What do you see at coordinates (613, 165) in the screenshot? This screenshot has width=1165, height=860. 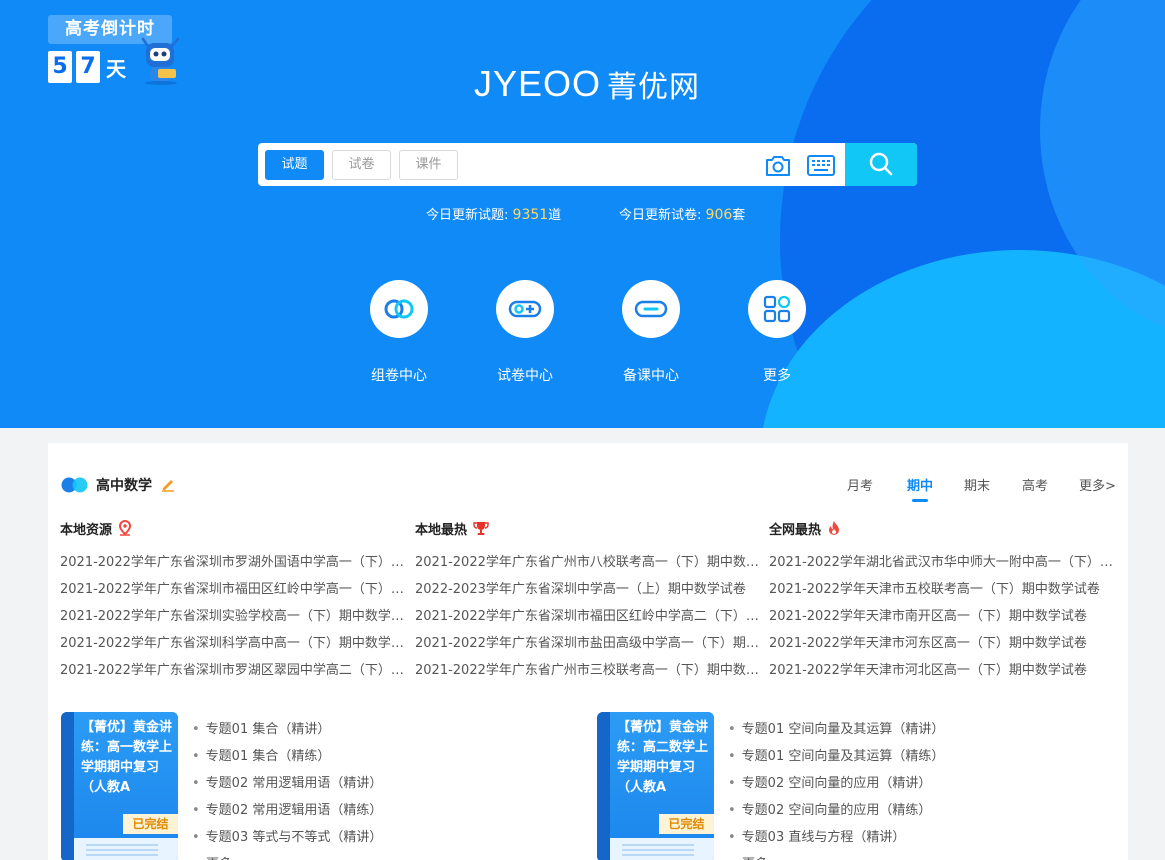 I see `search-input` at bounding box center [613, 165].